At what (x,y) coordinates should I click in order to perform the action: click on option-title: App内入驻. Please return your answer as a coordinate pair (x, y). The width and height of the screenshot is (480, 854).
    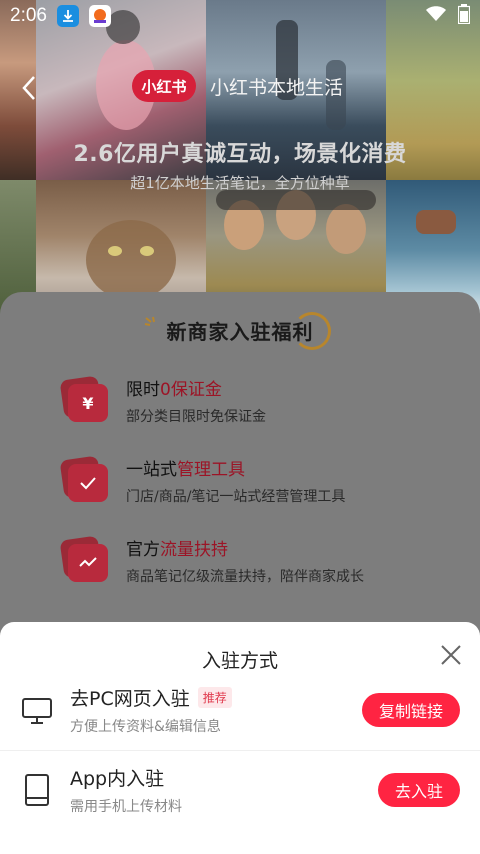
    Looking at the image, I should click on (117, 779).